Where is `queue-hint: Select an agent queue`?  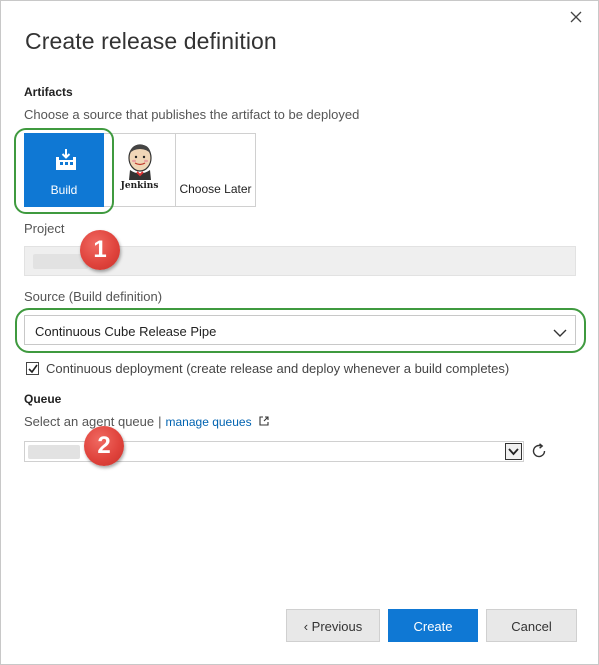 queue-hint: Select an agent queue is located at coordinates (89, 421).